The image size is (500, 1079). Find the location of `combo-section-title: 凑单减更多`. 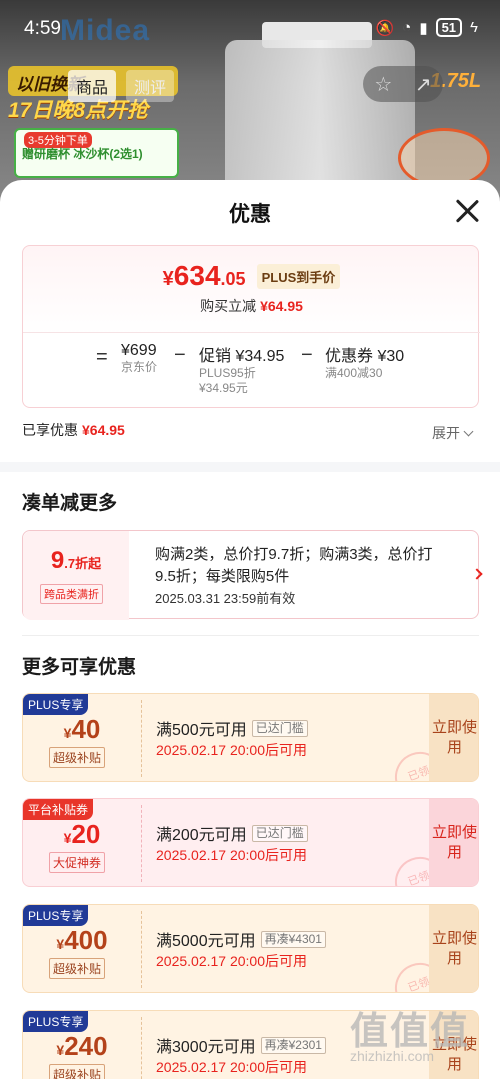

combo-section-title: 凑单减更多 is located at coordinates (70, 503).